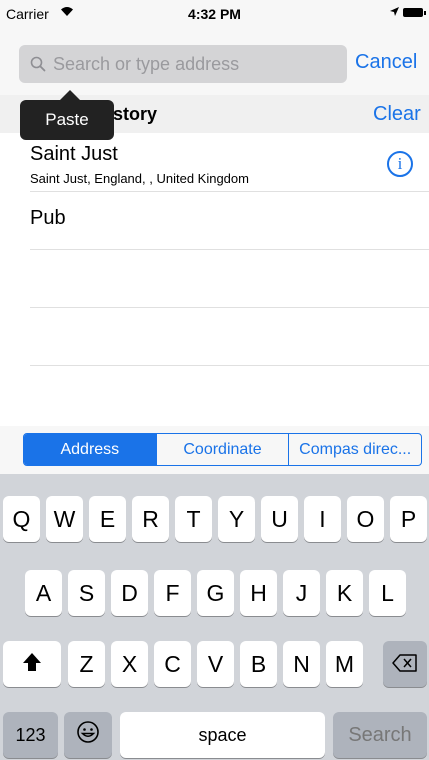  What do you see at coordinates (386, 62) in the screenshot?
I see `cancel-button: Cancel` at bounding box center [386, 62].